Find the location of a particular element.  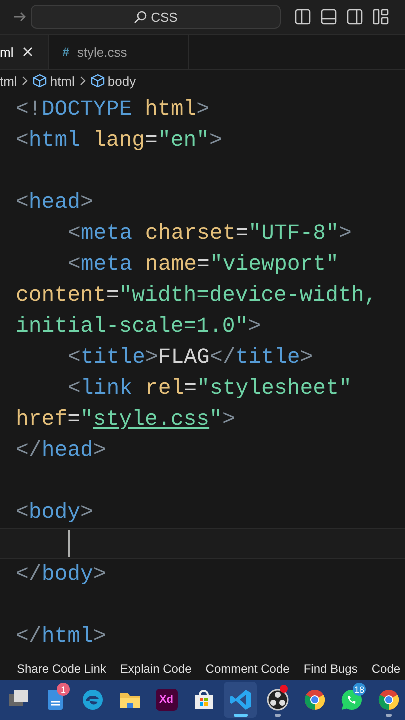

code-line: <title>FLAG</title> is located at coordinates (191, 357).